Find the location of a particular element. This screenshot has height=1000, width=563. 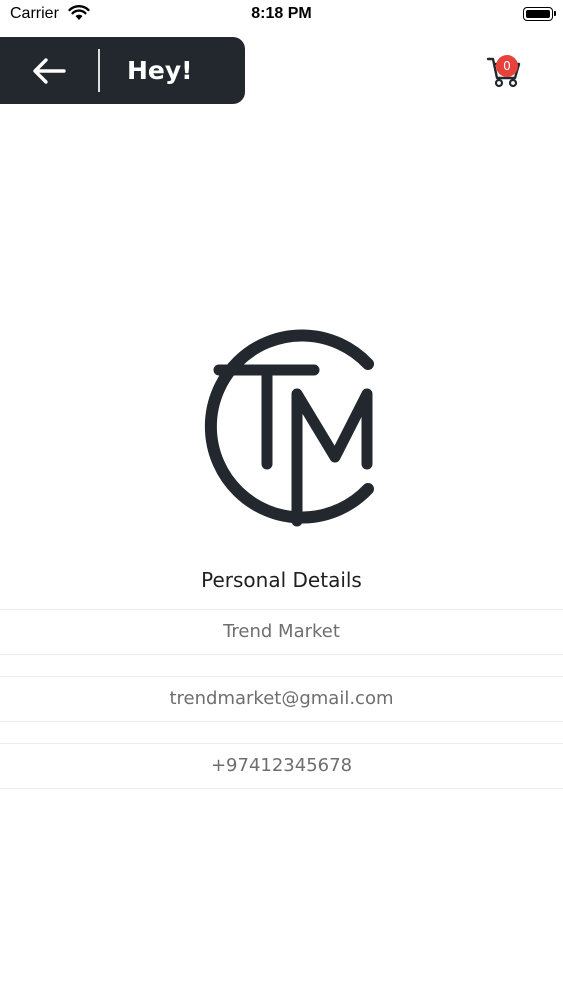

status-bar: Carrier 8:18 PM is located at coordinates (281, 15).